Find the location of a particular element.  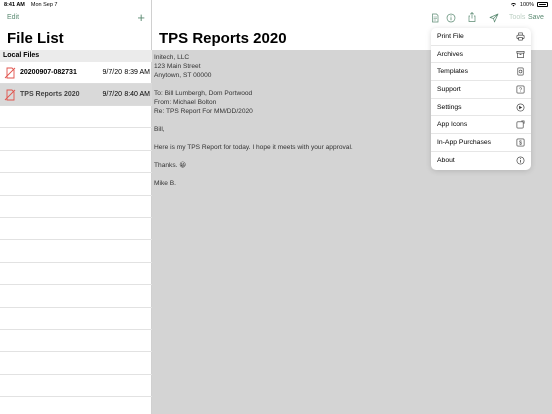

share-icon is located at coordinates (472, 17).